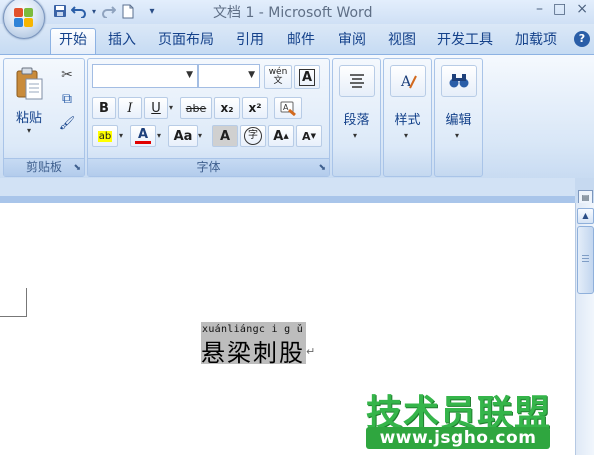  Describe the element at coordinates (29, 83) in the screenshot. I see `paste-icon` at that location.